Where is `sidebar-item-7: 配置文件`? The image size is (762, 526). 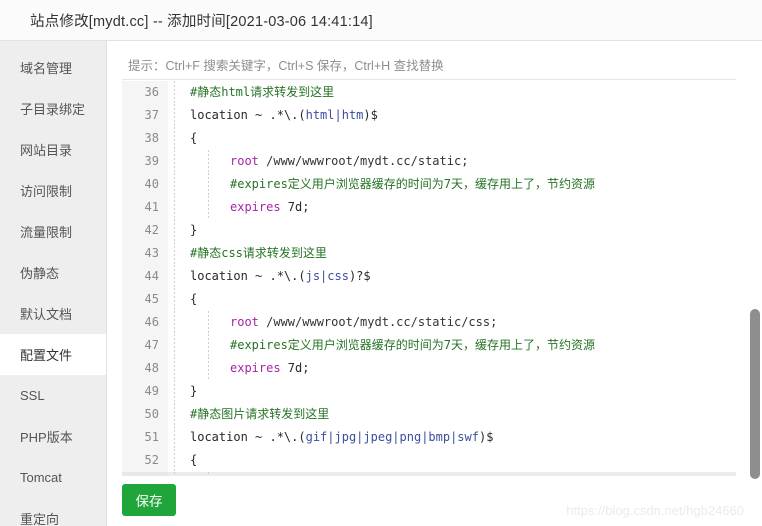
sidebar-item-7: 配置文件 is located at coordinates (53, 354).